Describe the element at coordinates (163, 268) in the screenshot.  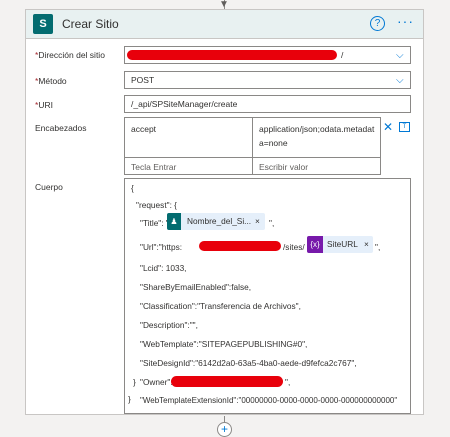
I see `body-line: "Lcid": 1033,` at that location.